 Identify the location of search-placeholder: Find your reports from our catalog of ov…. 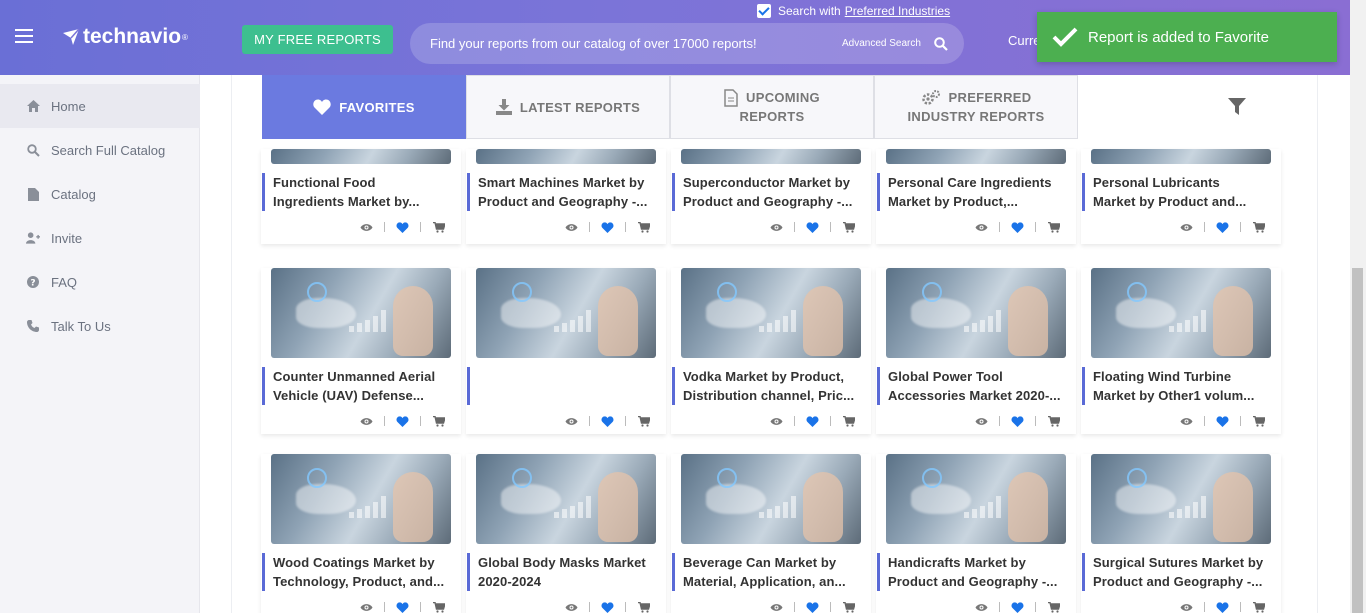
(593, 43).